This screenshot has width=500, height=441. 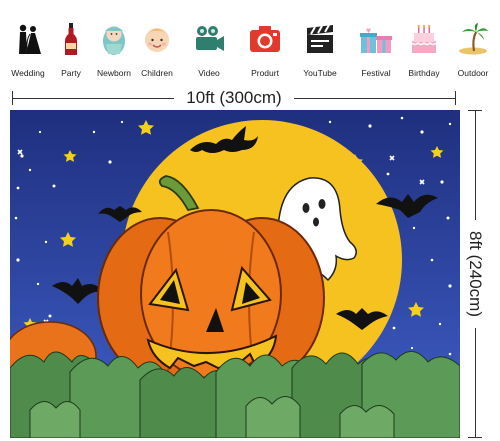 What do you see at coordinates (209, 73) in the screenshot?
I see `category-label: Video` at bounding box center [209, 73].